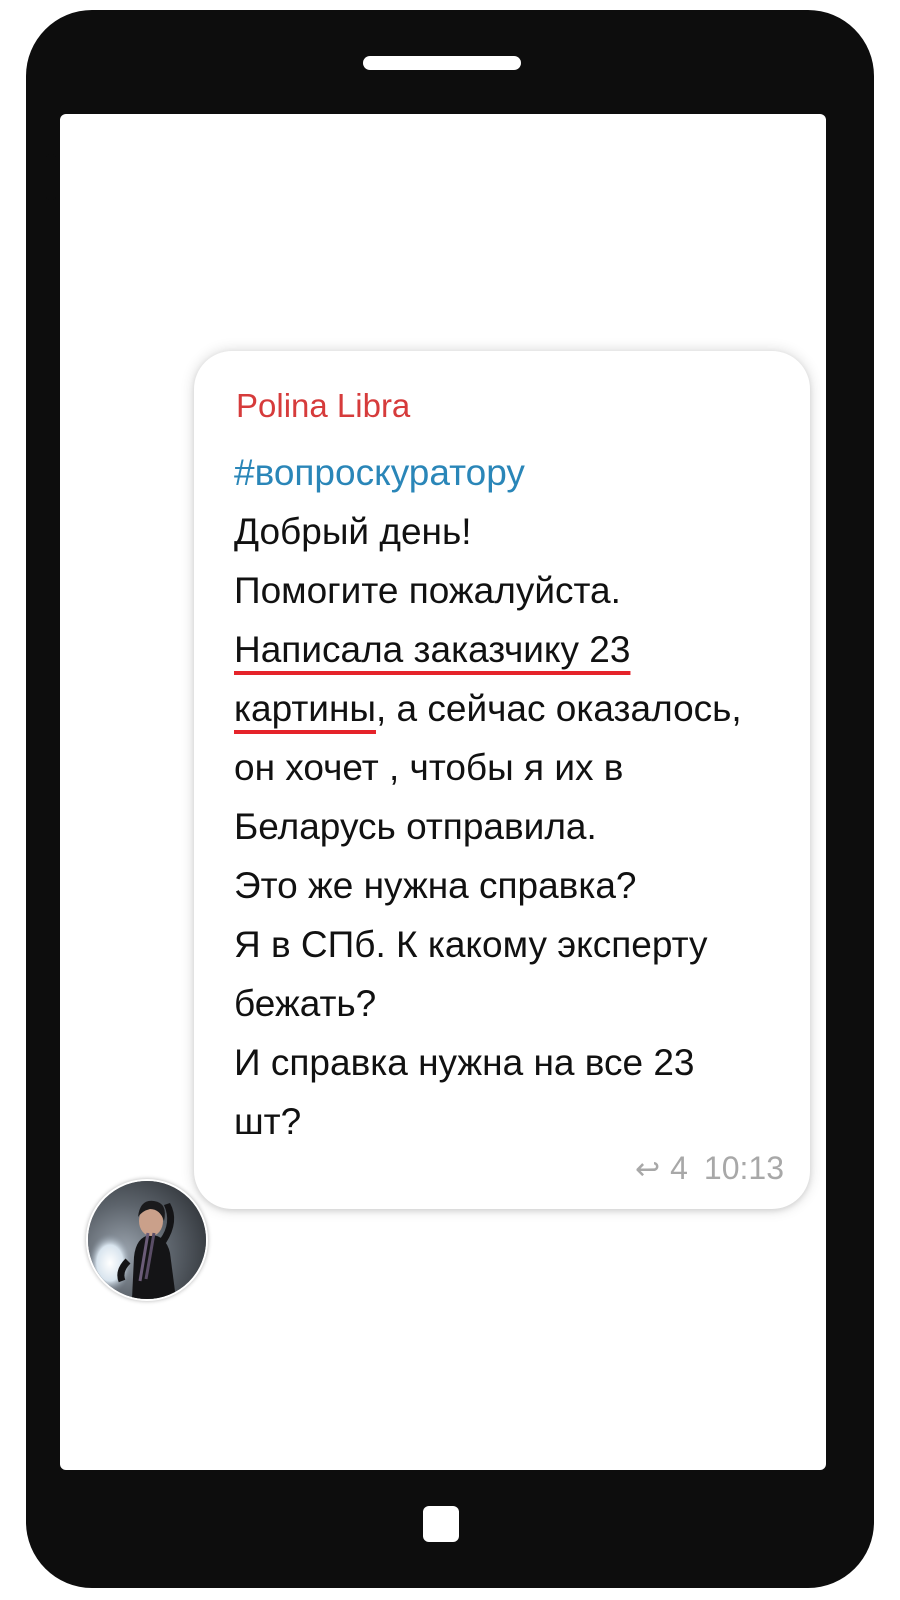 This screenshot has height=1600, width=900. I want to click on home-button, so click(441, 1524).